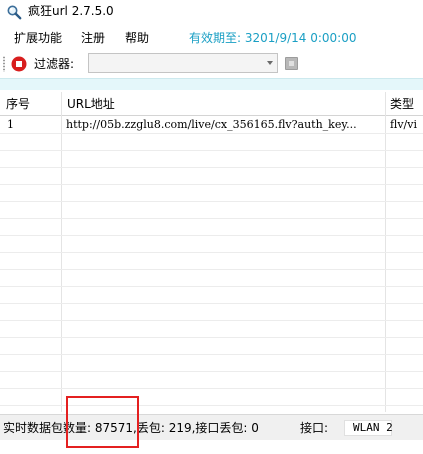  What do you see at coordinates (14, 12) in the screenshot?
I see `magnifier-icon` at bounding box center [14, 12].